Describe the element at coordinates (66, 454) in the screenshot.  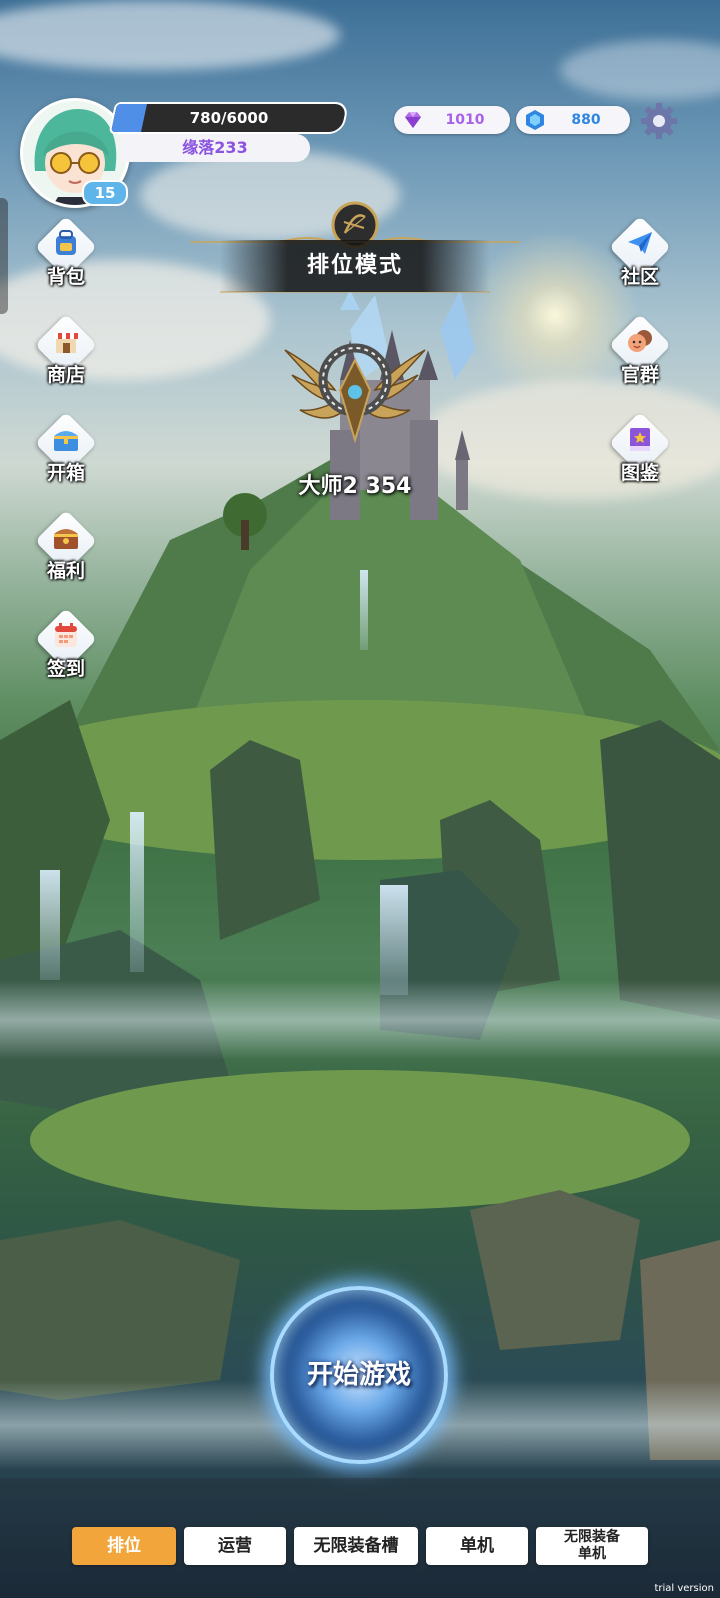
I see `menu-chest-button: 开箱` at that location.